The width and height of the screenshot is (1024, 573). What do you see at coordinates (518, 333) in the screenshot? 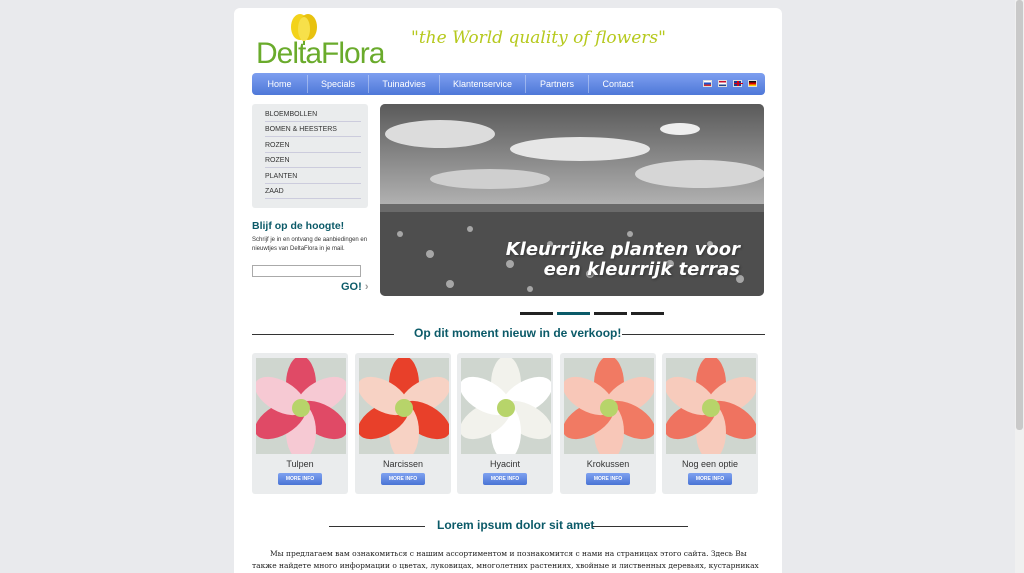
I see `new-products-title: Op dit moment nieuw in de verkoop!` at bounding box center [518, 333].